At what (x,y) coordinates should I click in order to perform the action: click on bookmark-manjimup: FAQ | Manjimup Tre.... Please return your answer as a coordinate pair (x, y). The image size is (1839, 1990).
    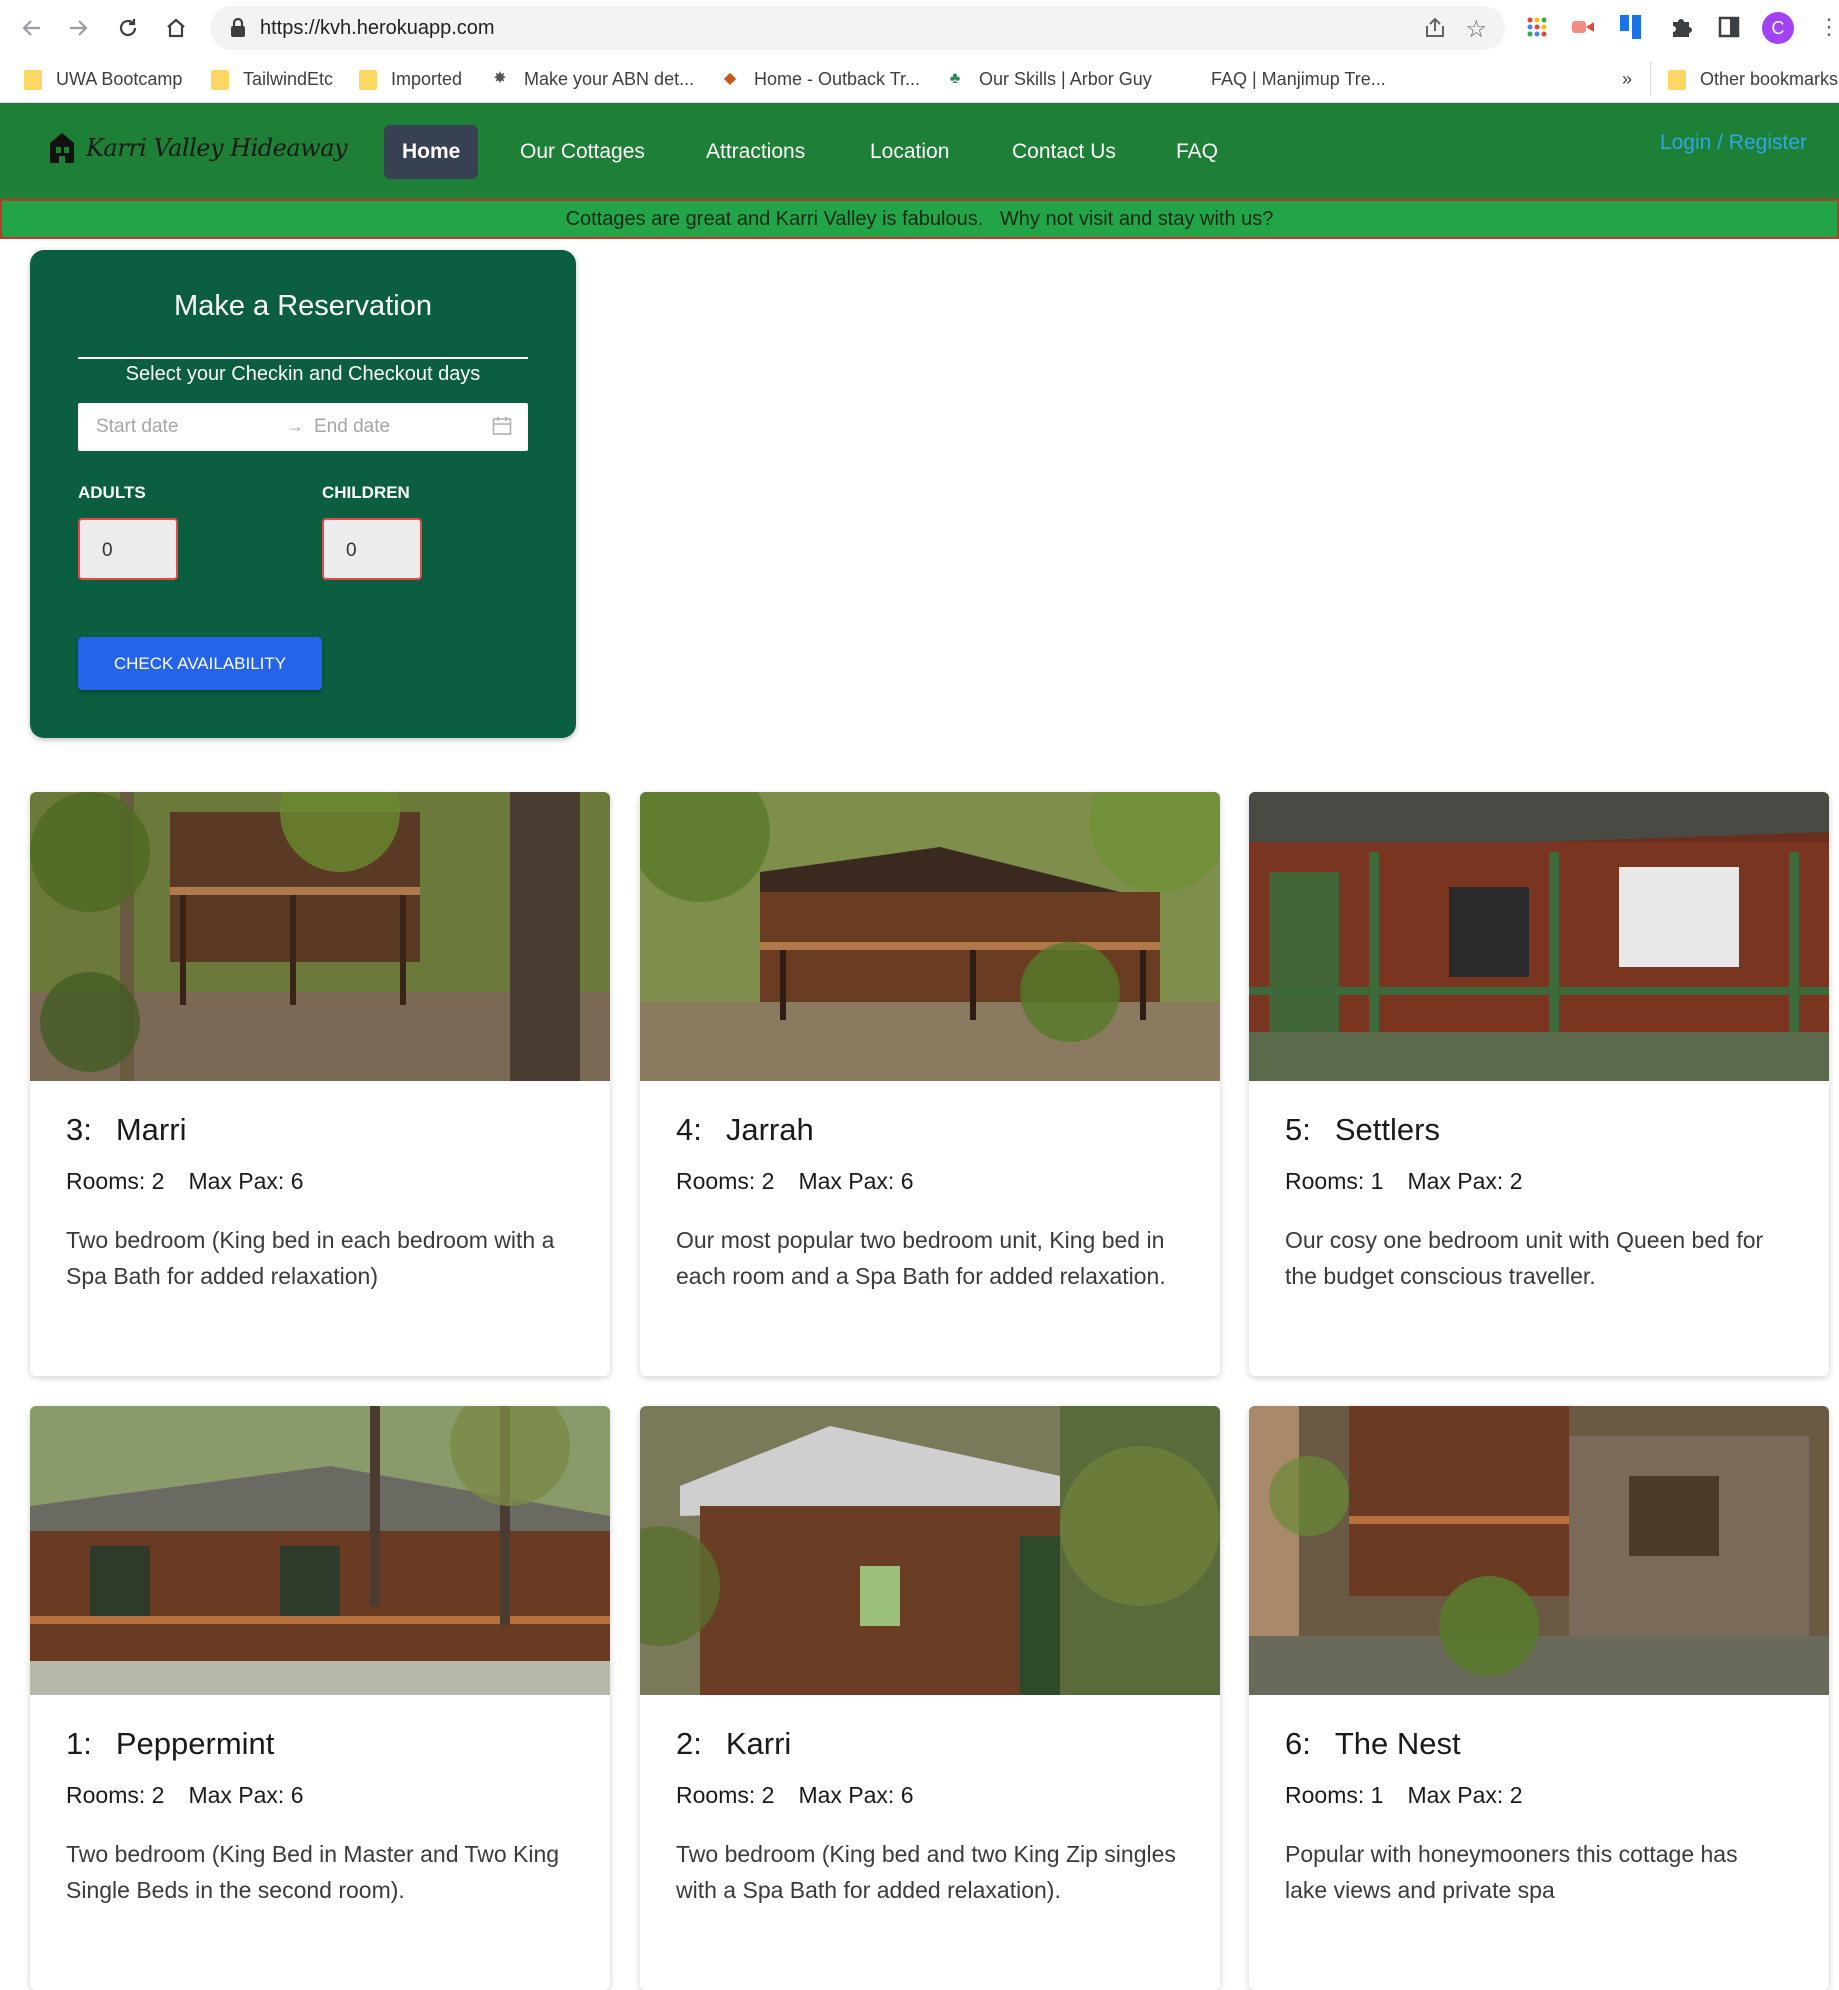
    Looking at the image, I should click on (1298, 79).